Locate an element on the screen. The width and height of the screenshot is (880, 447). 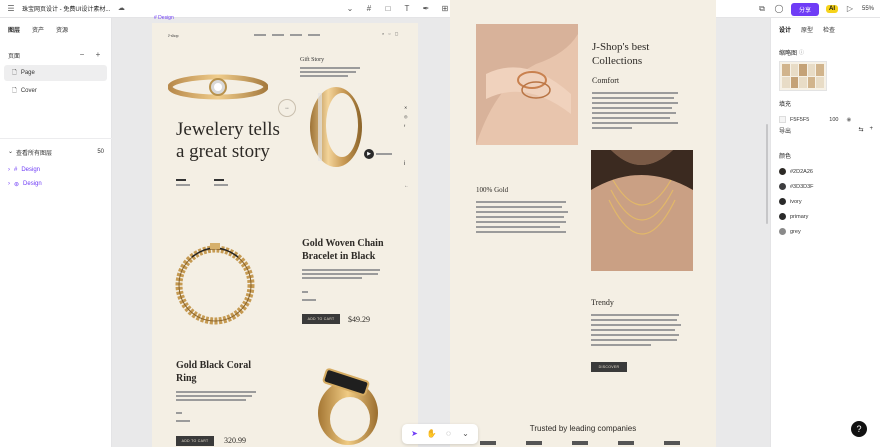
color-item: ivory is located at coordinates (825, 201).